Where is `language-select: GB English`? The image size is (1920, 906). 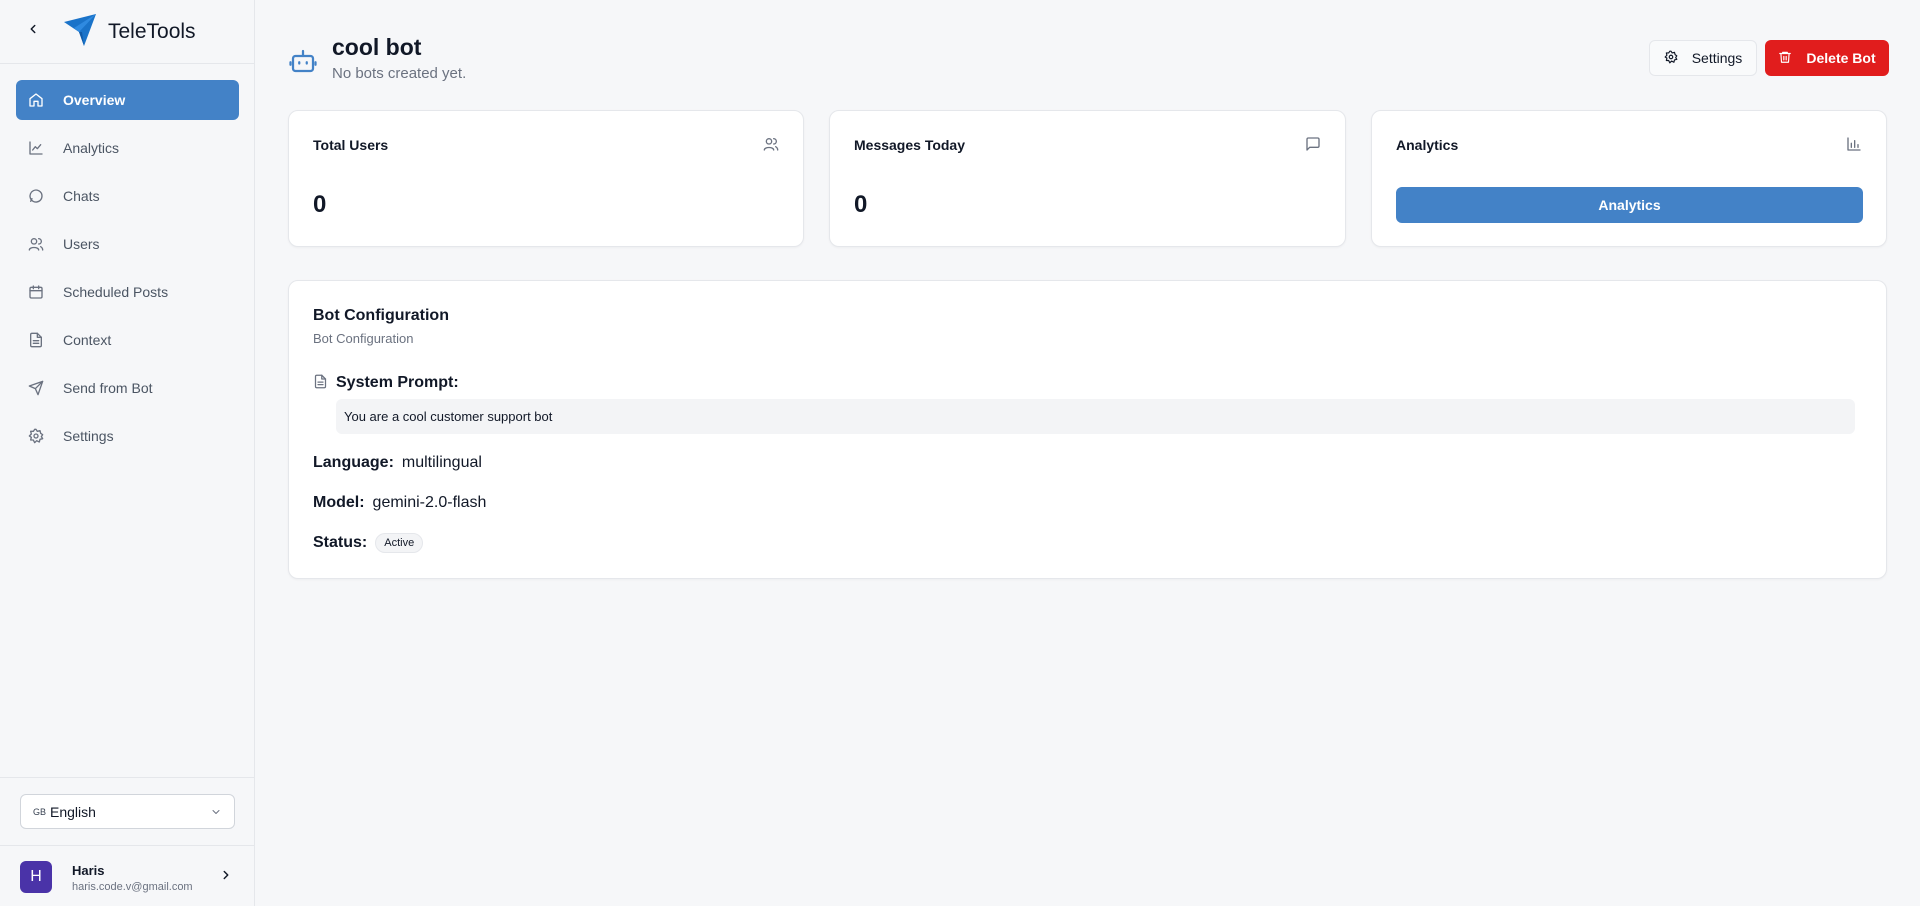
language-select: GB English is located at coordinates (127, 811).